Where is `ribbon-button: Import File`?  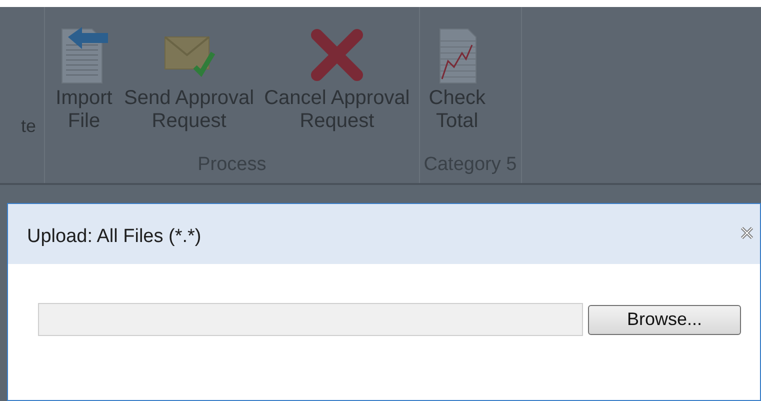 ribbon-button: Import File is located at coordinates (84, 78).